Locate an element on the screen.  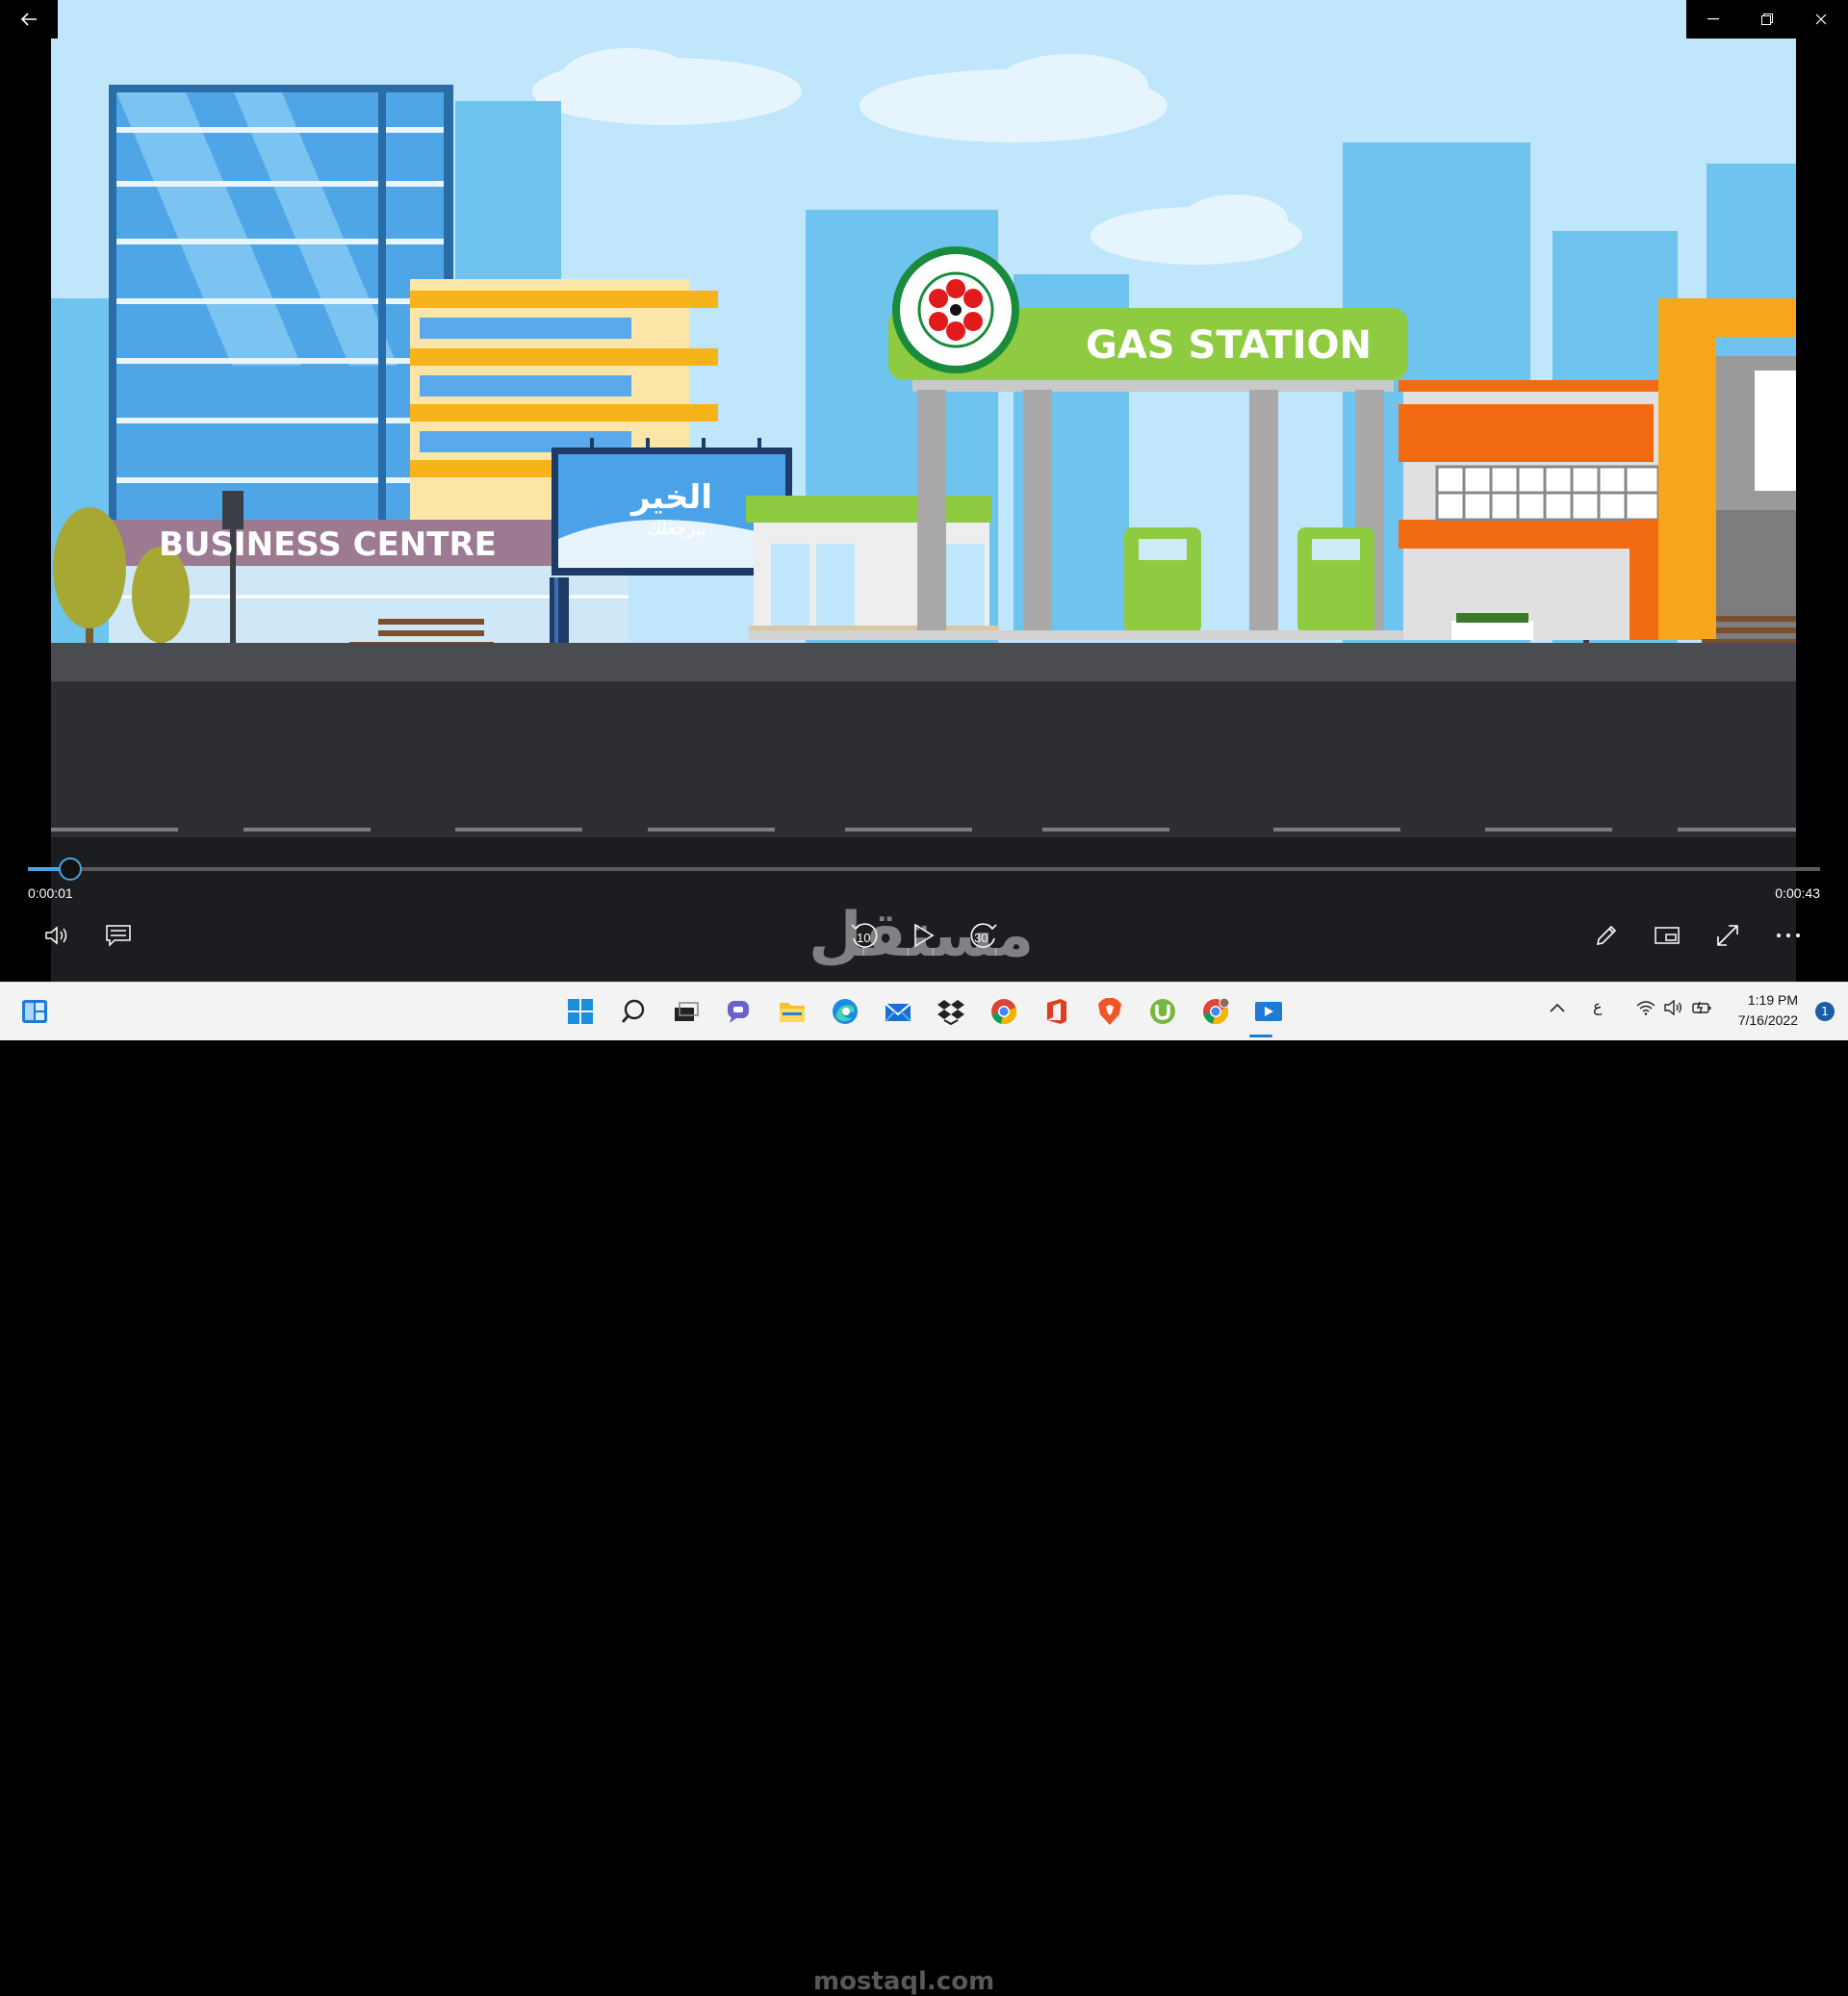
dropbox-icon is located at coordinates (951, 1011).